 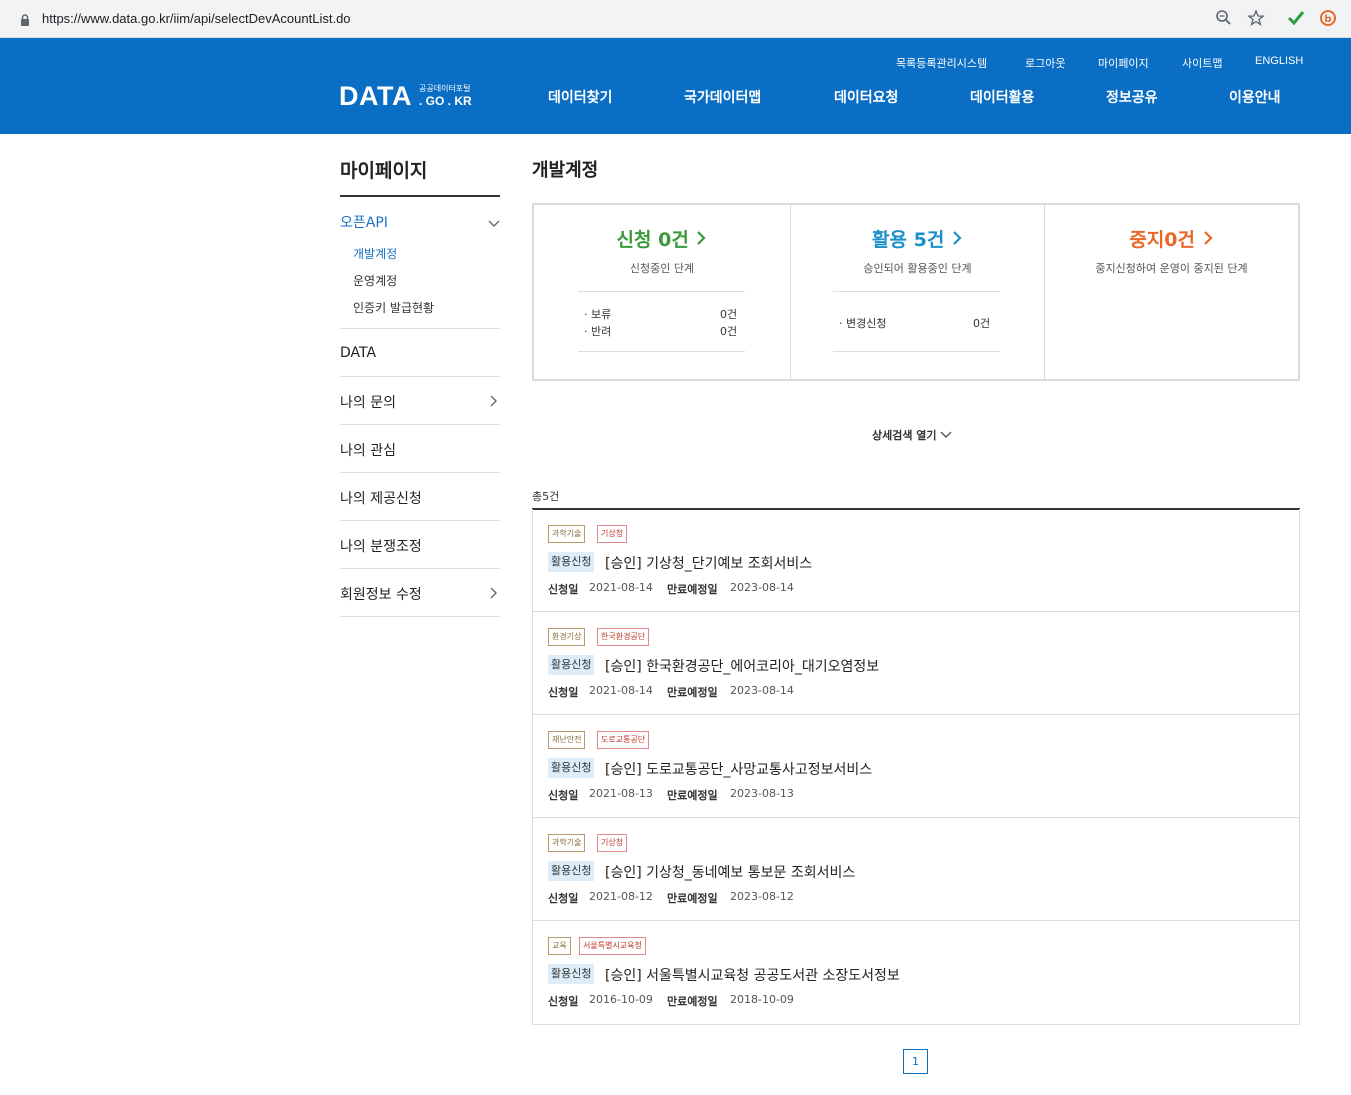 What do you see at coordinates (375, 96) in the screenshot?
I see `site-logo: DATA` at bounding box center [375, 96].